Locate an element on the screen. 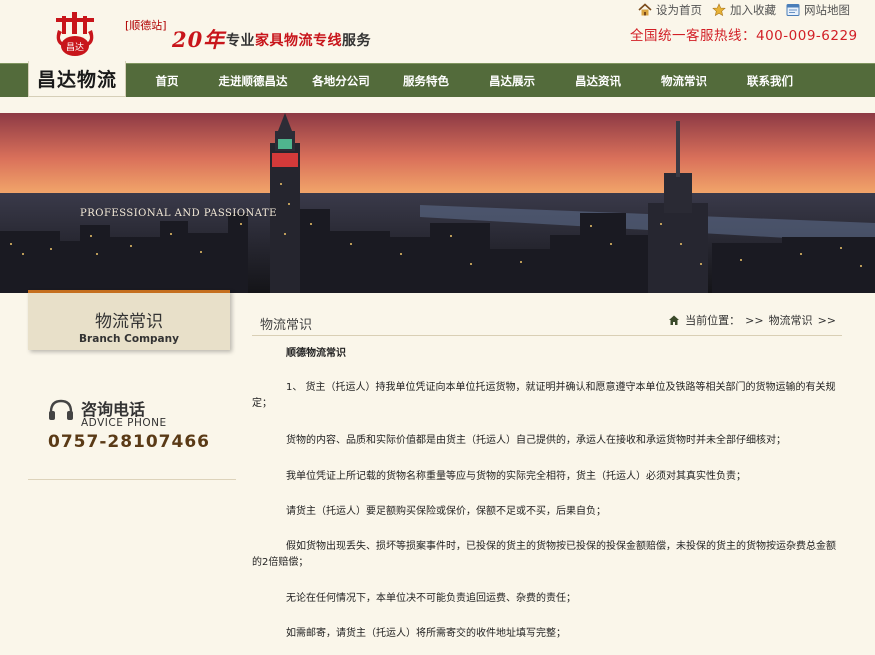  nav-logo: 昌达物流 is located at coordinates (77, 79).